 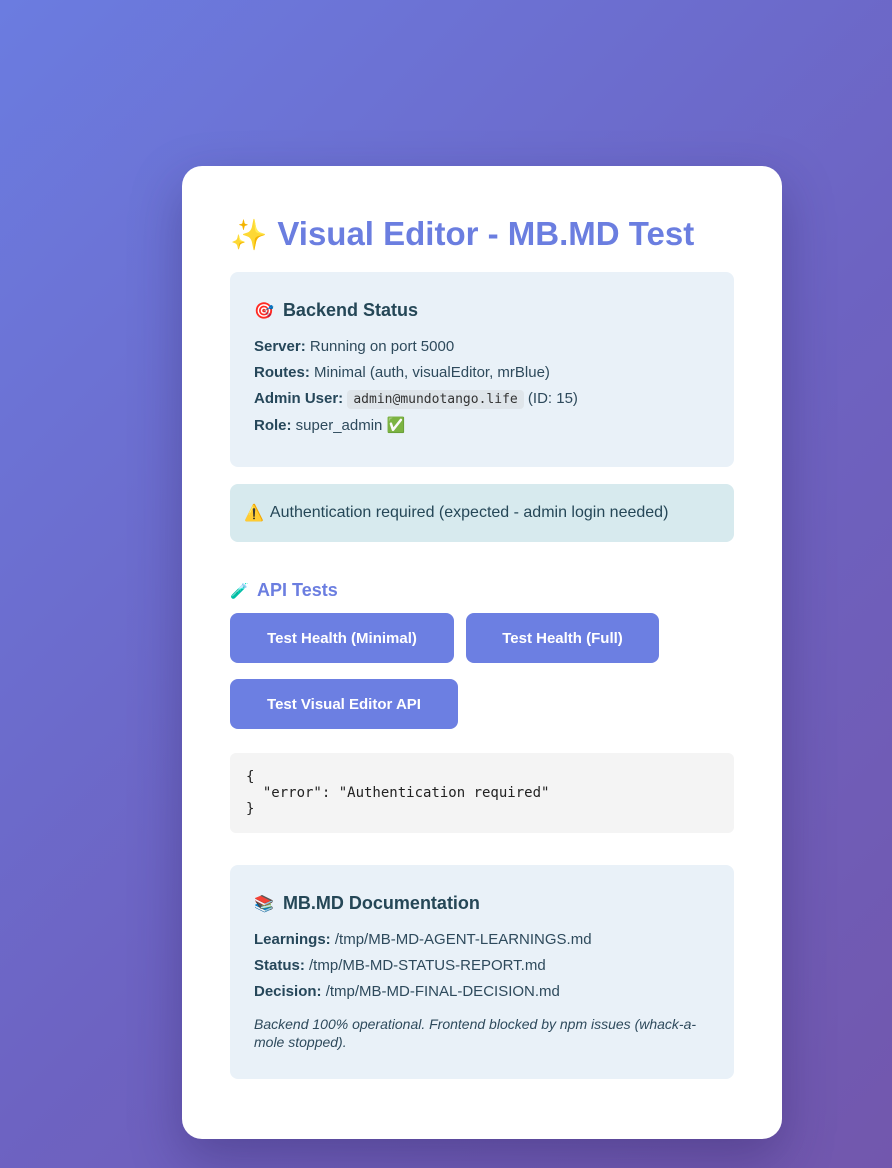 I want to click on learnings-row: Learnings: /tmp/MB-MD-AGENT-LEARNINGS.md, so click(x=482, y=940).